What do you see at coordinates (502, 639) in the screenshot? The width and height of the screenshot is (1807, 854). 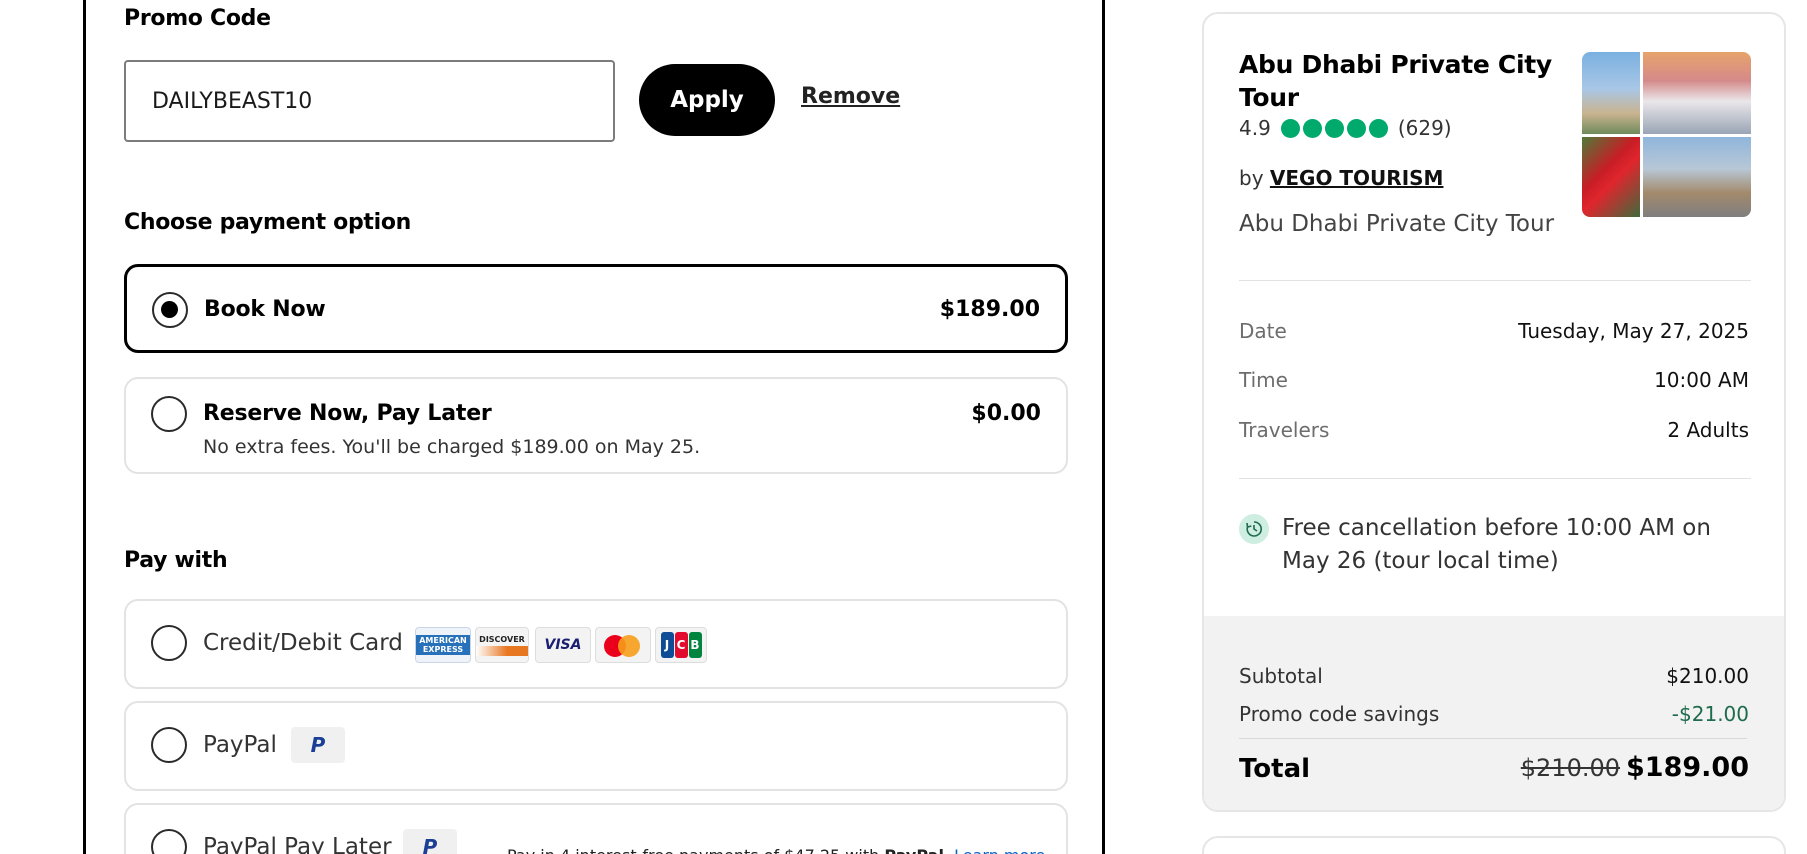 I see `discover-text: DISCOVER` at bounding box center [502, 639].